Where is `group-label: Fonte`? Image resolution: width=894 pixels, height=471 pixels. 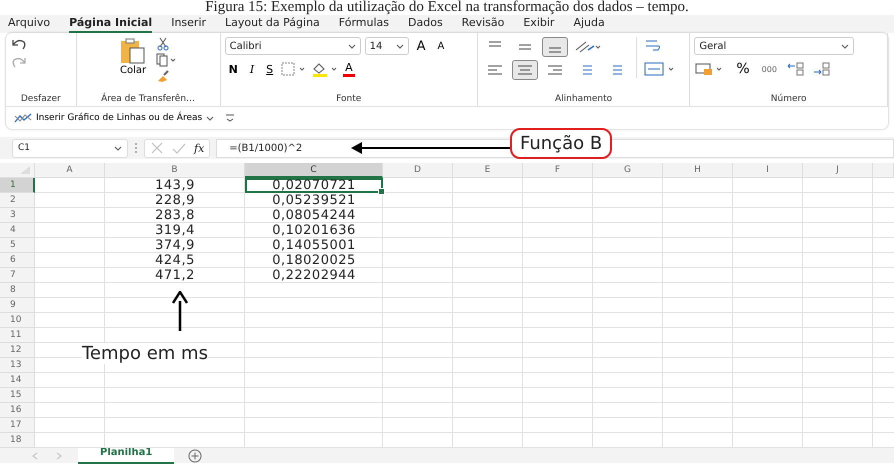
group-label: Fonte is located at coordinates (348, 99).